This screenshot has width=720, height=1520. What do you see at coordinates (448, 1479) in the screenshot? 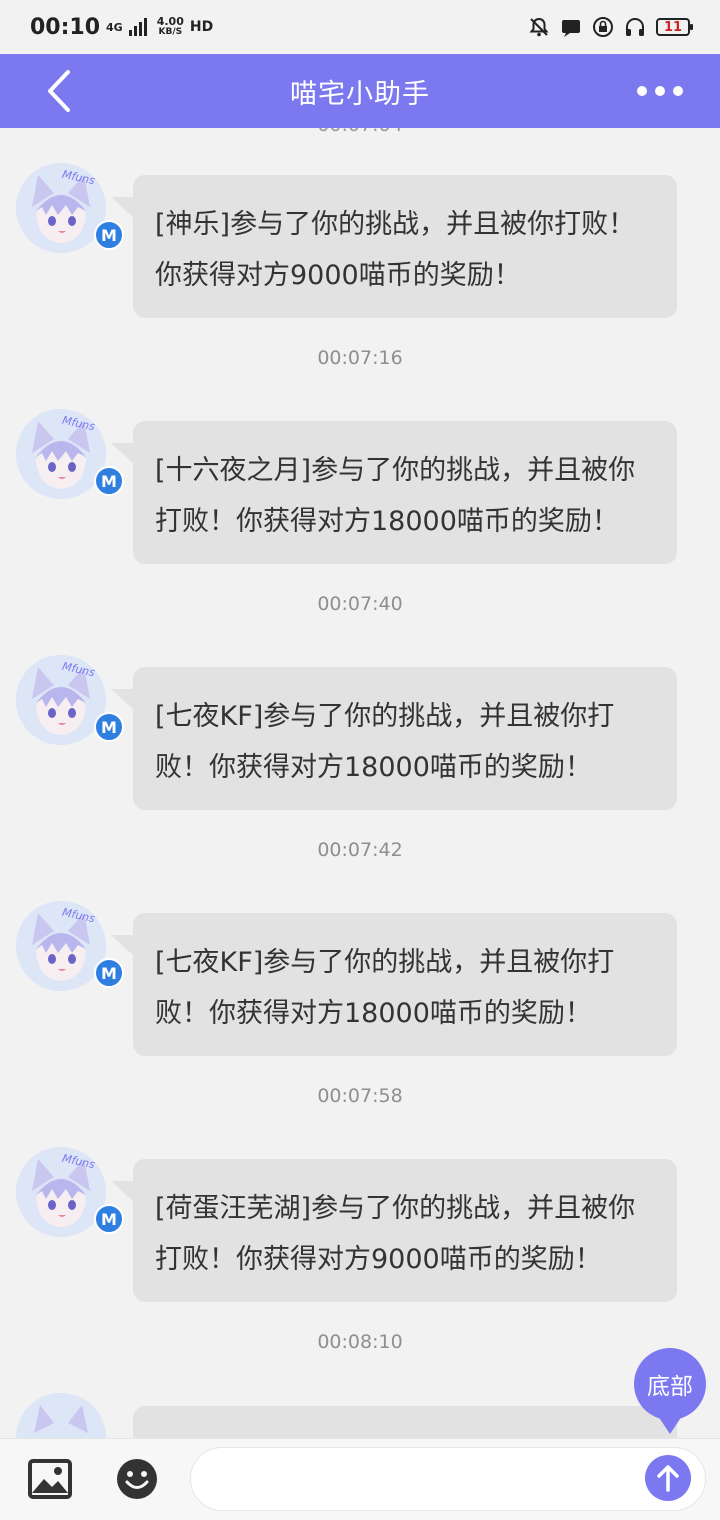
I see `message-input` at bounding box center [448, 1479].